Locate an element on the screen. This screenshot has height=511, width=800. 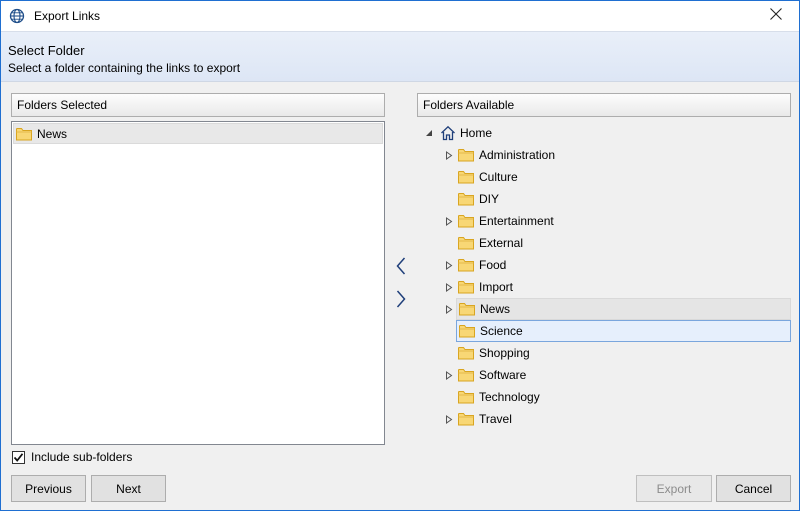
tree-node-label: Technology is located at coordinates (509, 397).